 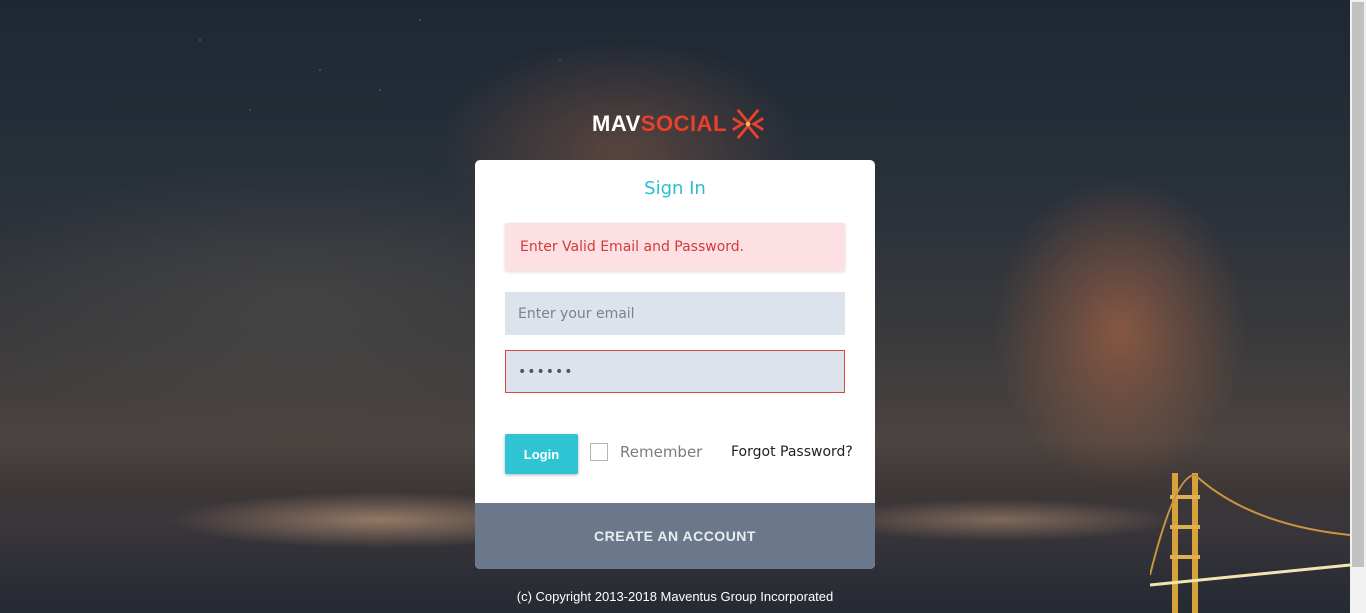 I want to click on remember-label: Remember, so click(x=661, y=452).